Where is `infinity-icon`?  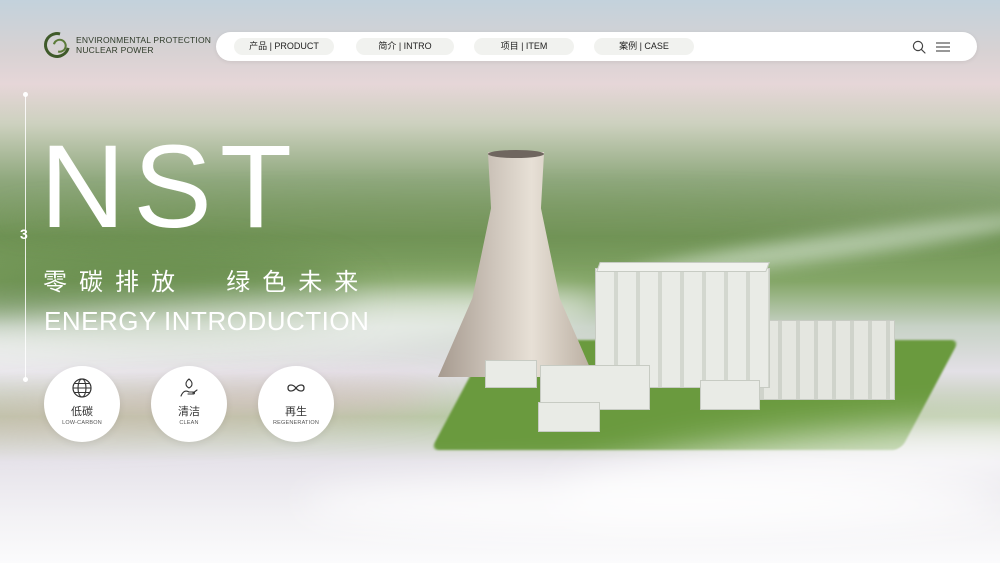
infinity-icon is located at coordinates (296, 388).